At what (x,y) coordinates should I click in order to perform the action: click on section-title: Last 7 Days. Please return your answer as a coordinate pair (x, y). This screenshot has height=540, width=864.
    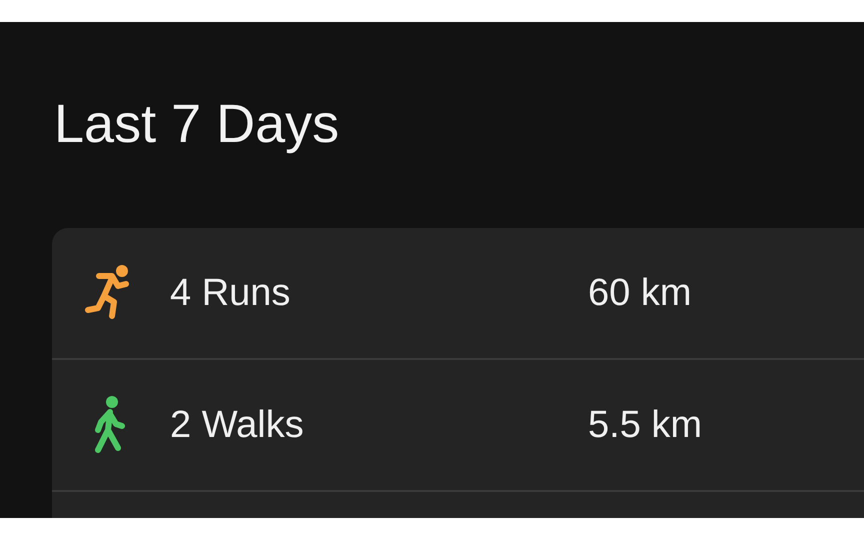
    Looking at the image, I should click on (197, 124).